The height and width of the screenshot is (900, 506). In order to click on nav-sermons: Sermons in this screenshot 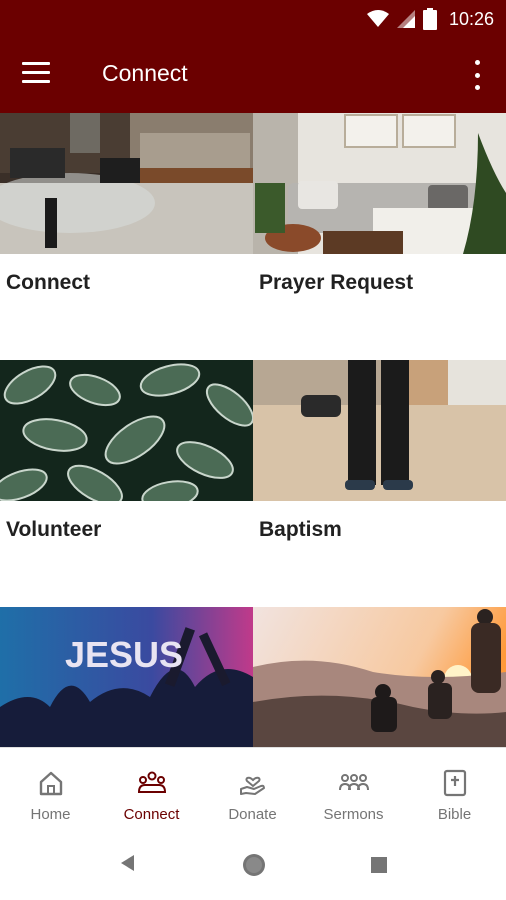, I will do `click(353, 791)`.